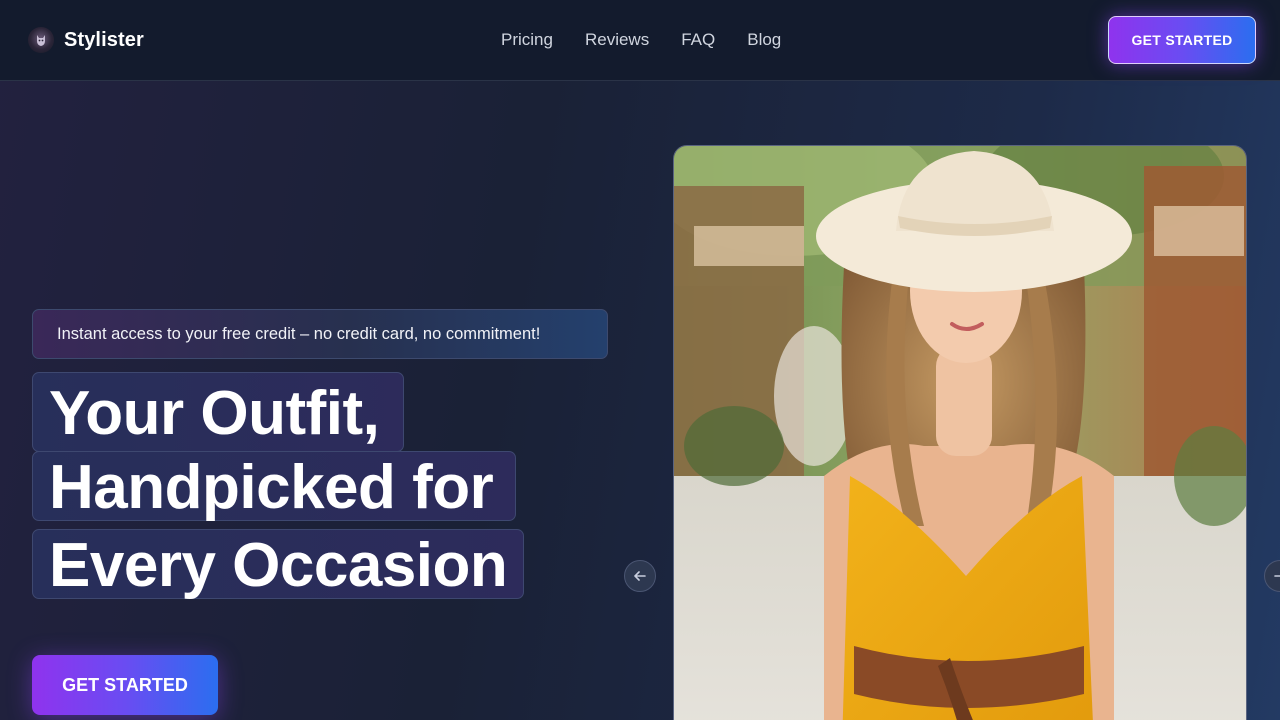 The image size is (1280, 720). What do you see at coordinates (764, 40) in the screenshot?
I see `nav-link-blog: Blog` at bounding box center [764, 40].